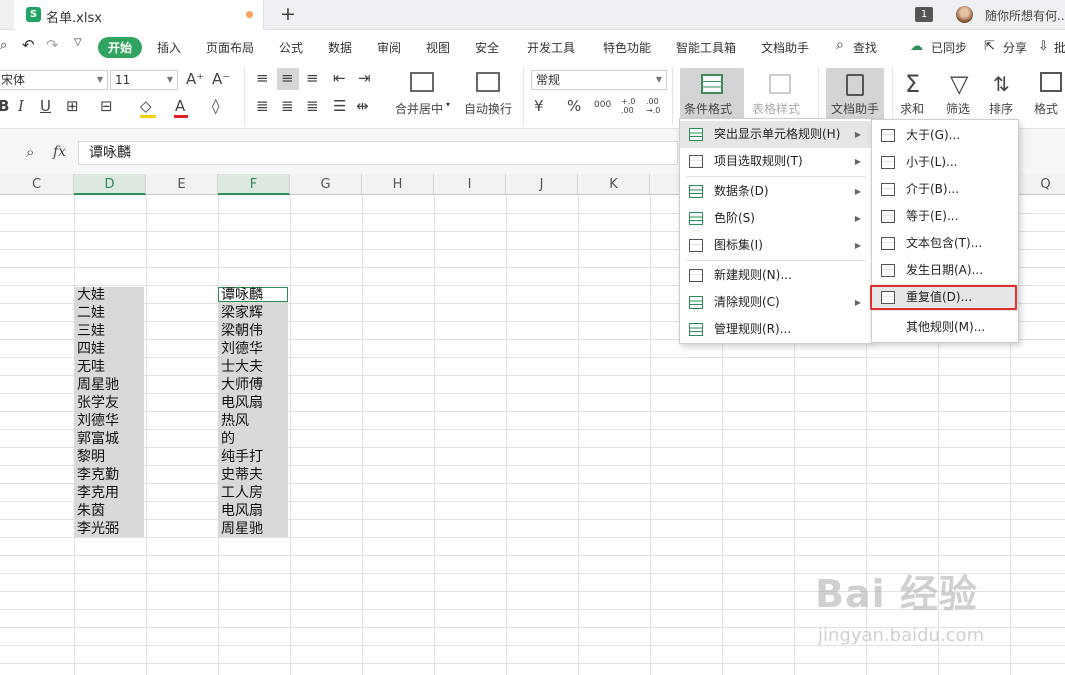  What do you see at coordinates (120, 47) in the screenshot?
I see `tab-home: 开始` at bounding box center [120, 47].